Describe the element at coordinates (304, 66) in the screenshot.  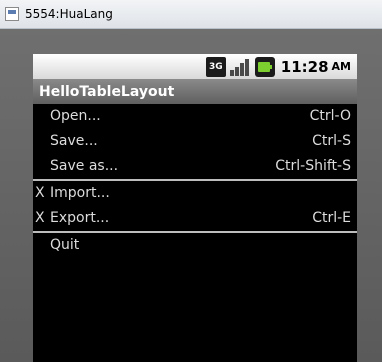
I see `clock-time: 11:28` at that location.